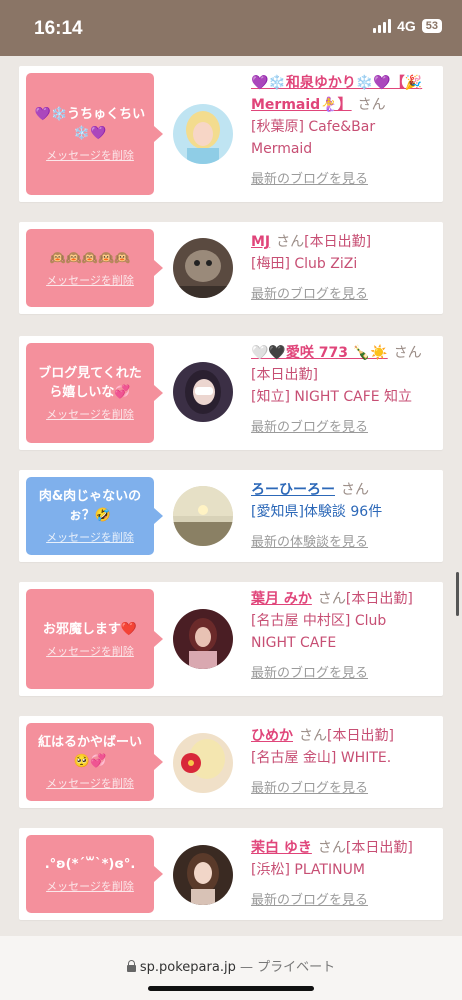  Describe the element at coordinates (308, 870) in the screenshot. I see `shop-name: [浜松] PLATINUM` at that location.